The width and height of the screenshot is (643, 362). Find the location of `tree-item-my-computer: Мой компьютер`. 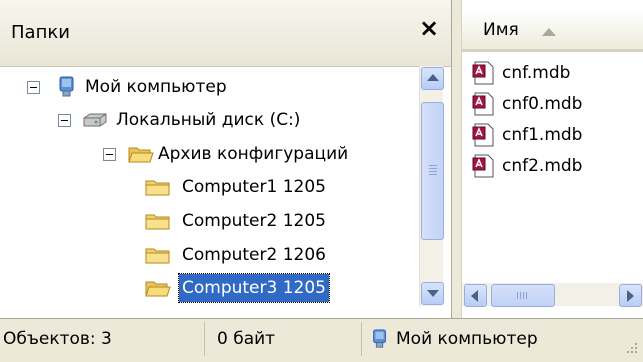

tree-item-my-computer: Мой компьютер is located at coordinates (219, 87).